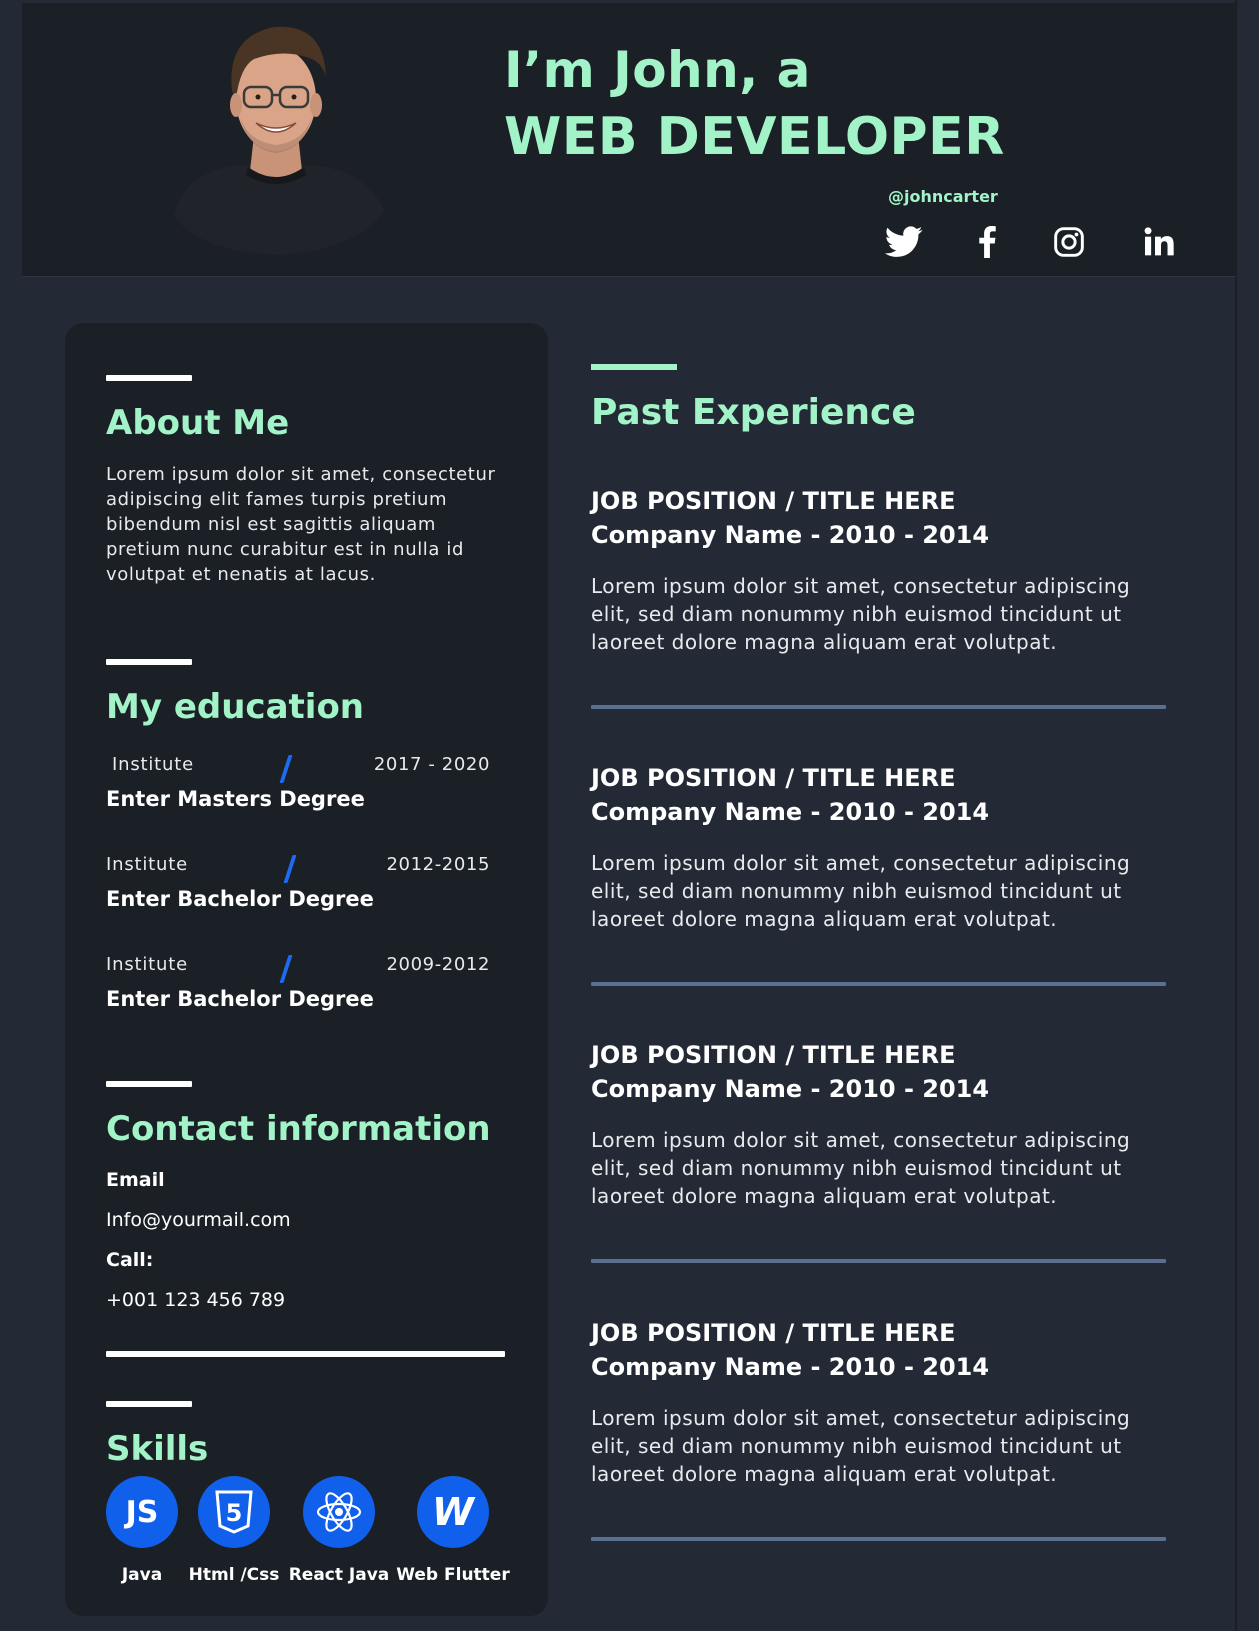 This screenshot has width=1259, height=1631. What do you see at coordinates (904, 242) in the screenshot?
I see `twitter-icon` at bounding box center [904, 242].